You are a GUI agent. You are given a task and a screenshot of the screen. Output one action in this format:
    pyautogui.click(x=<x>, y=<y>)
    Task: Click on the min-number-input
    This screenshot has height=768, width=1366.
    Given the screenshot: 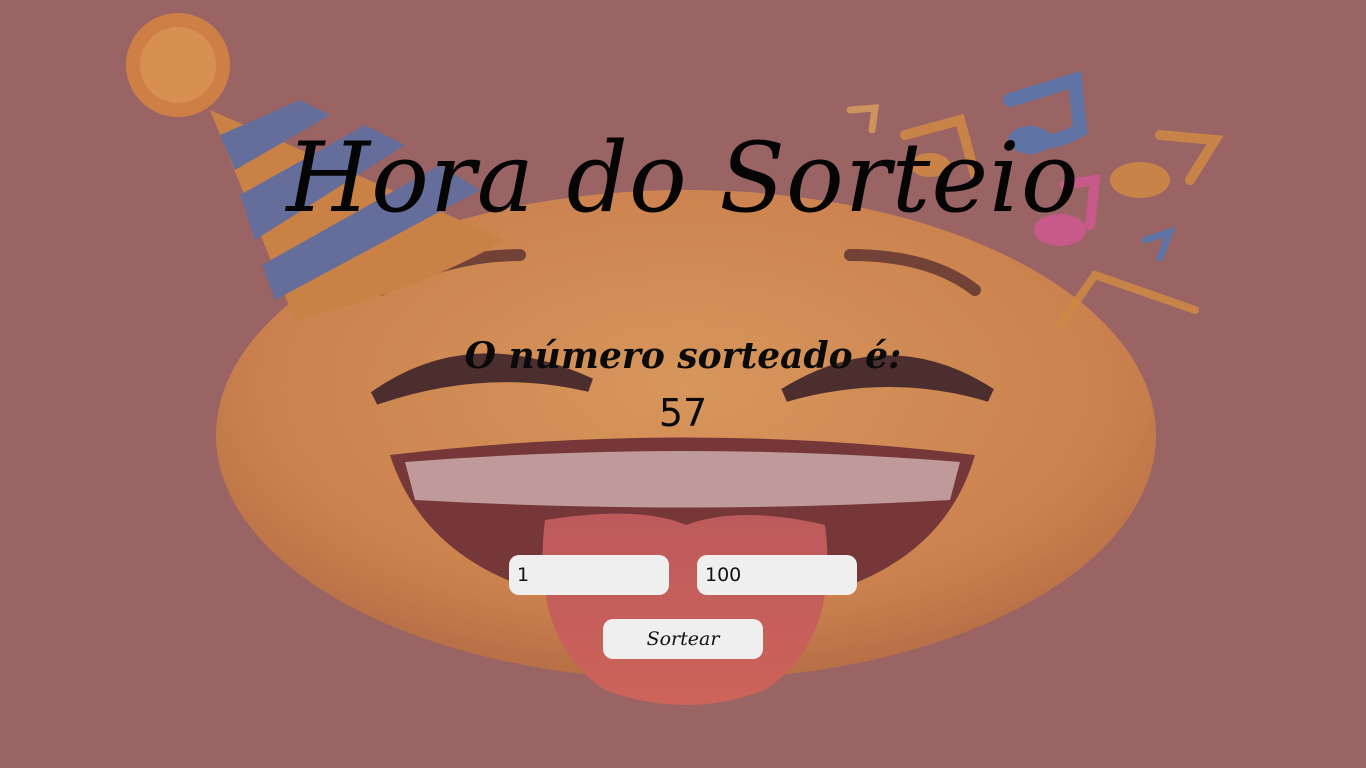 What is the action you would take?
    pyautogui.click(x=589, y=575)
    